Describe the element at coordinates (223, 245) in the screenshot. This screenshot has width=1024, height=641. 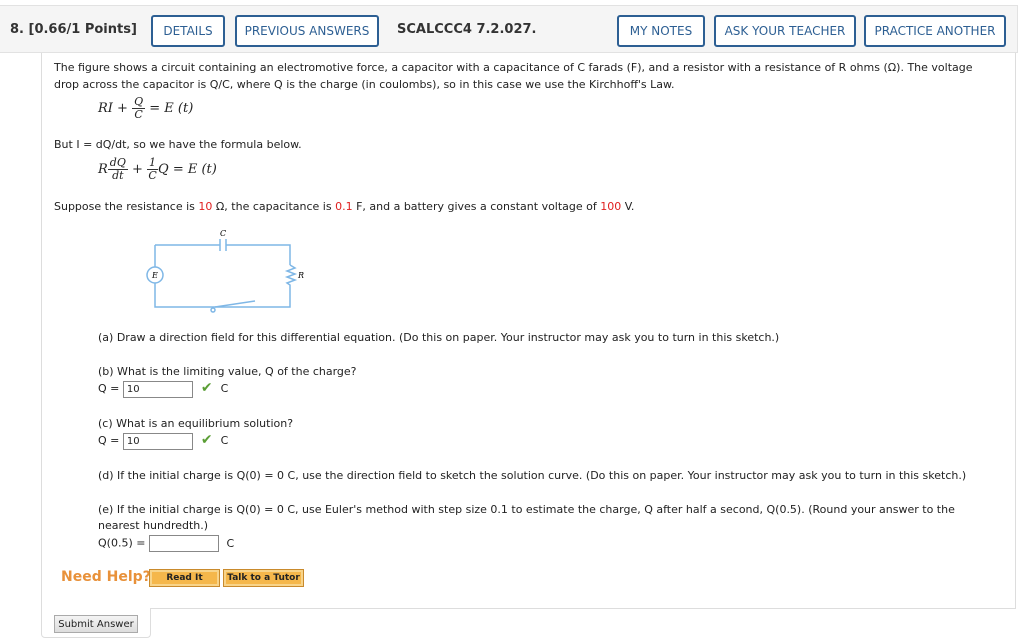
I see `capacitor-symbol` at that location.